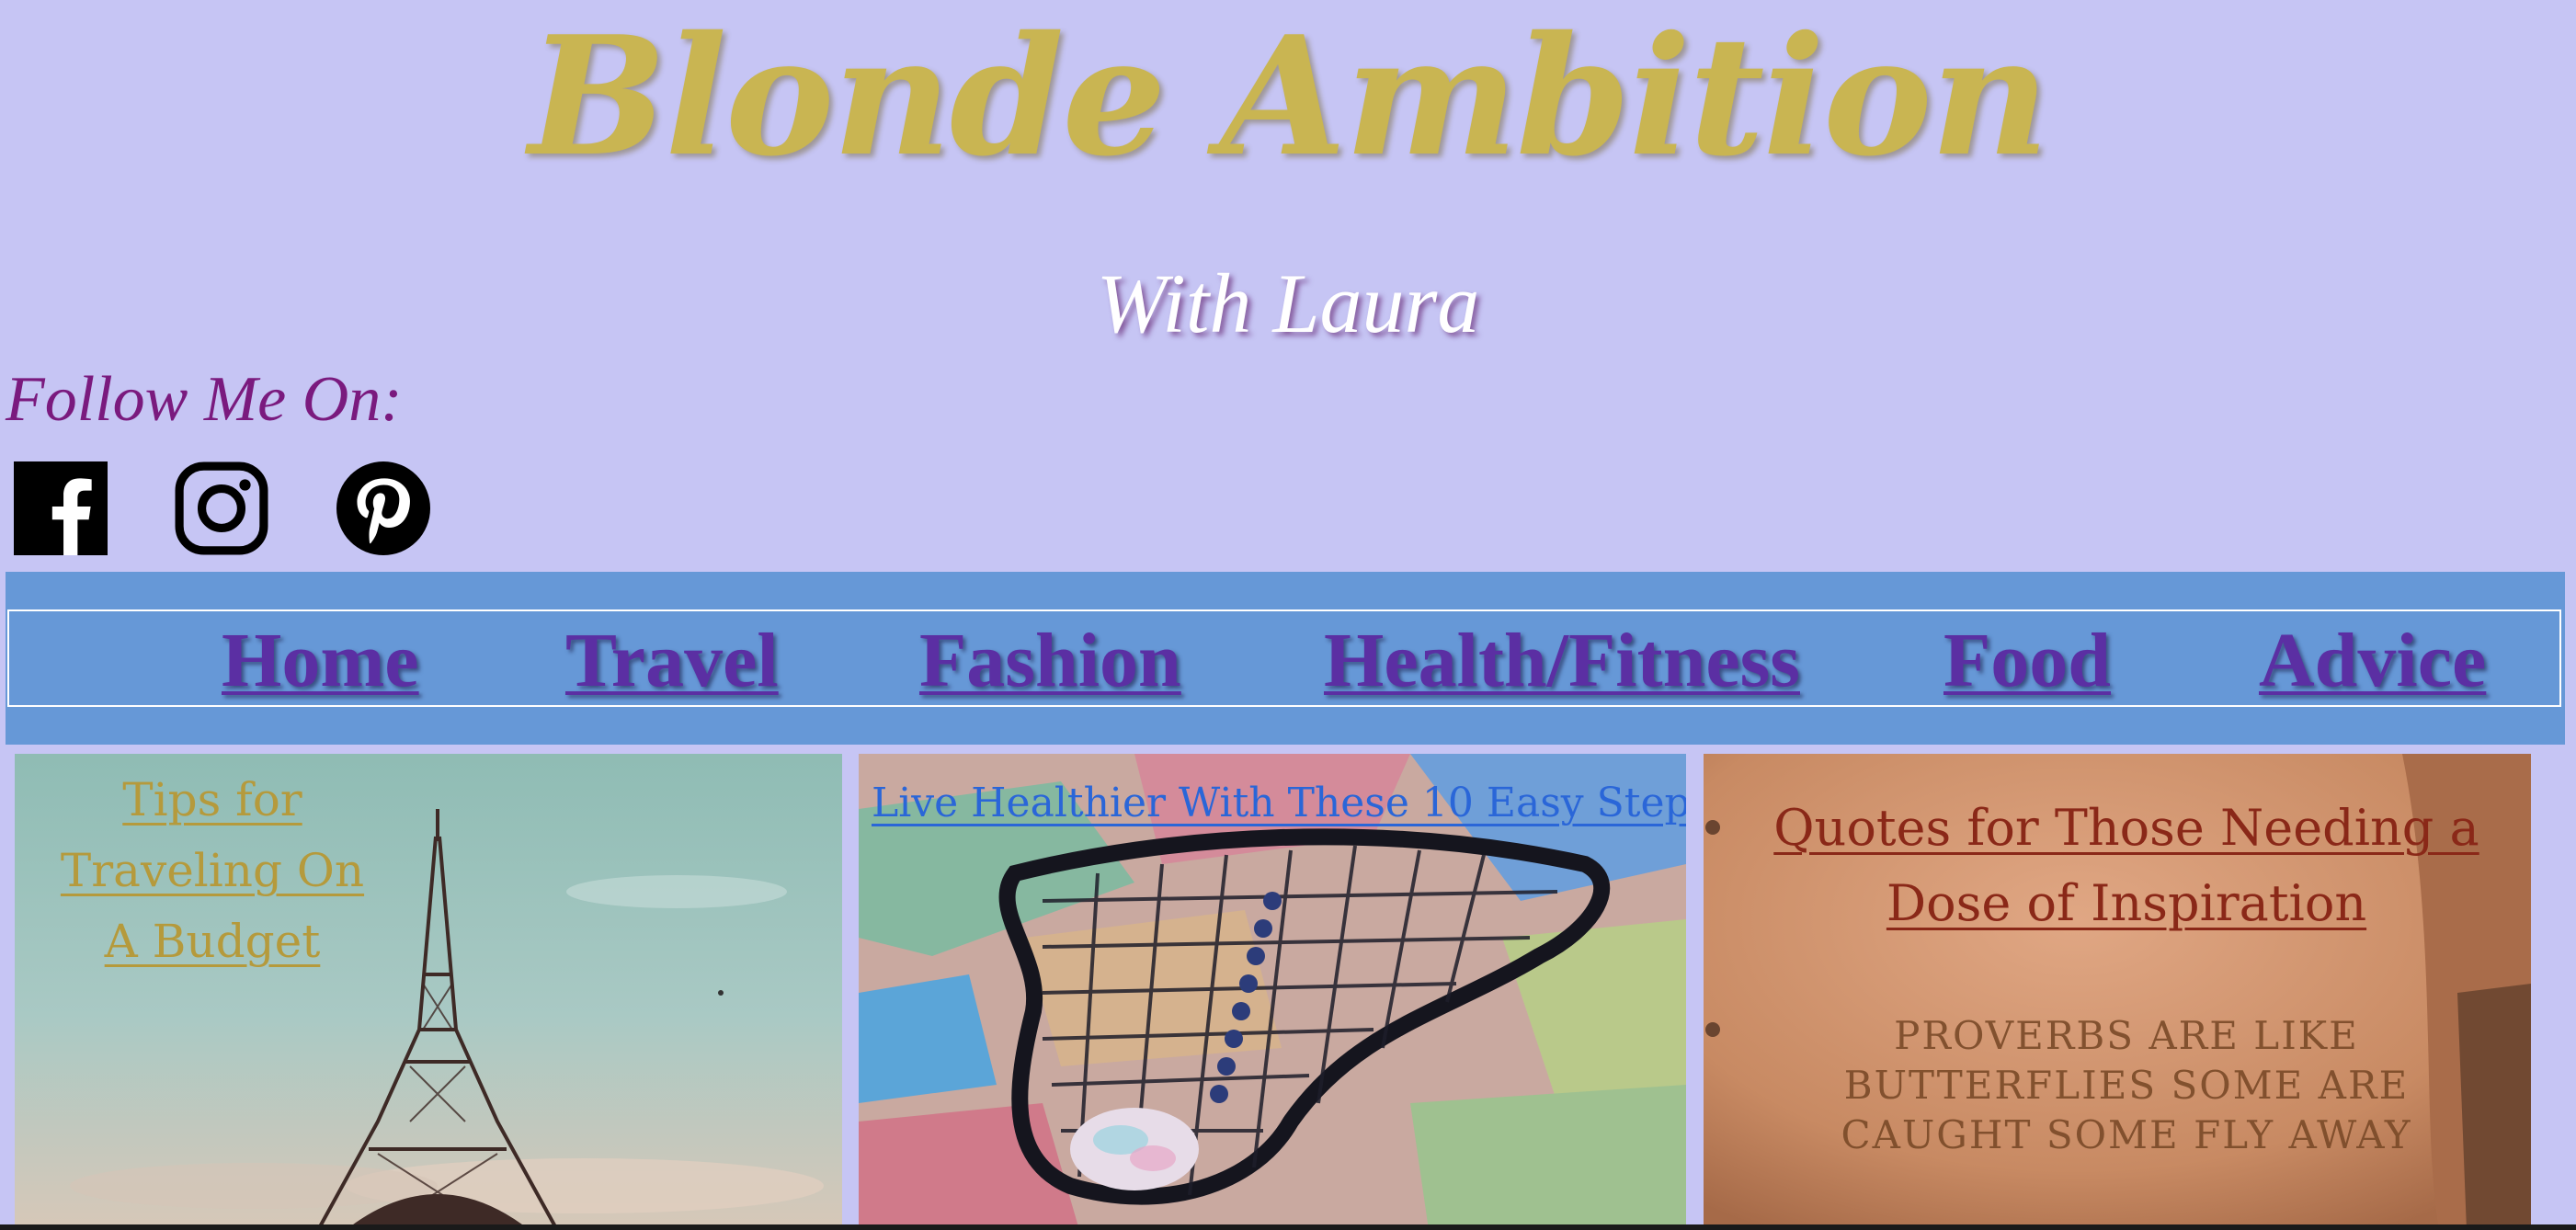 The width and height of the screenshot is (2576, 1230). Describe the element at coordinates (1279, 803) in the screenshot. I see `card-title: Live Healthier With These 10 Easy Steps` at that location.